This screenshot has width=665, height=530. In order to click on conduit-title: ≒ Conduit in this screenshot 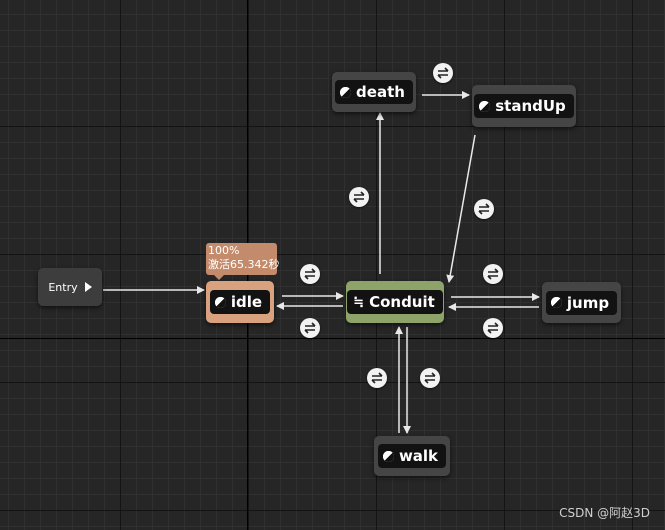, I will do `click(395, 302)`.